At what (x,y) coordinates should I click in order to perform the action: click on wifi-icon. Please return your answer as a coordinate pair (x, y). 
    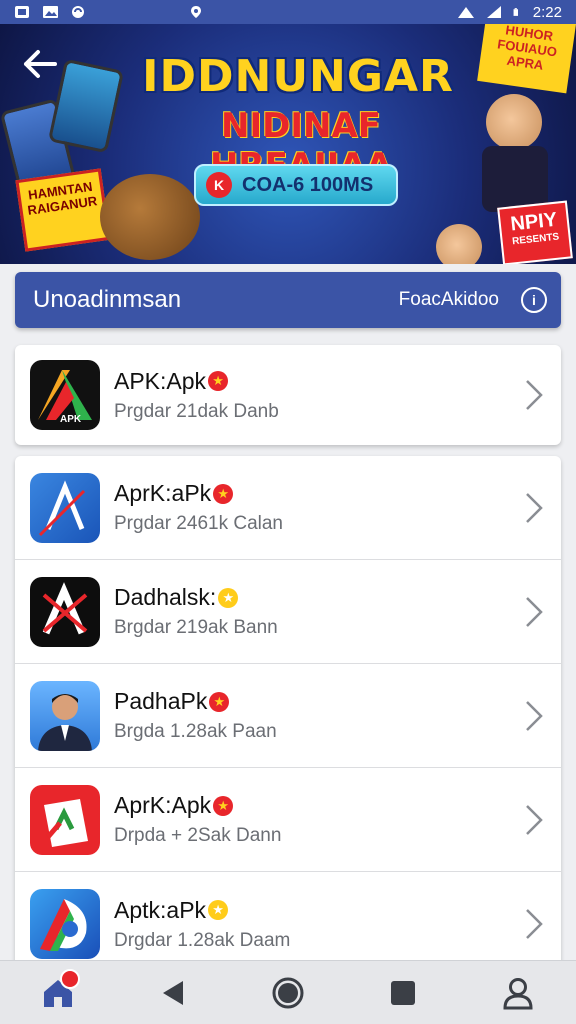
    Looking at the image, I should click on (465, 12).